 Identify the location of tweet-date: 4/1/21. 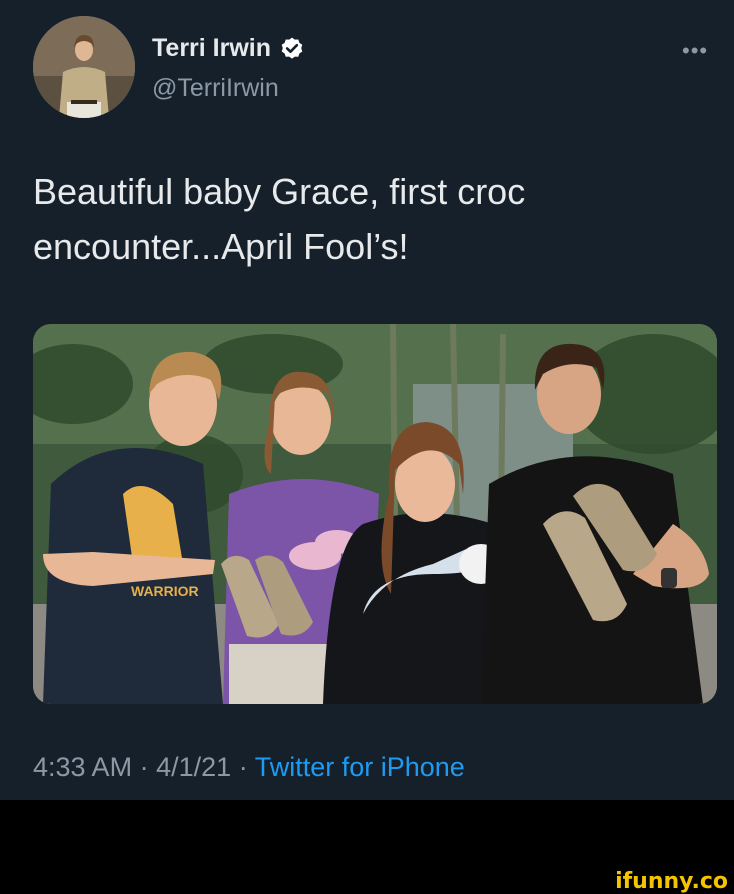
(193, 767).